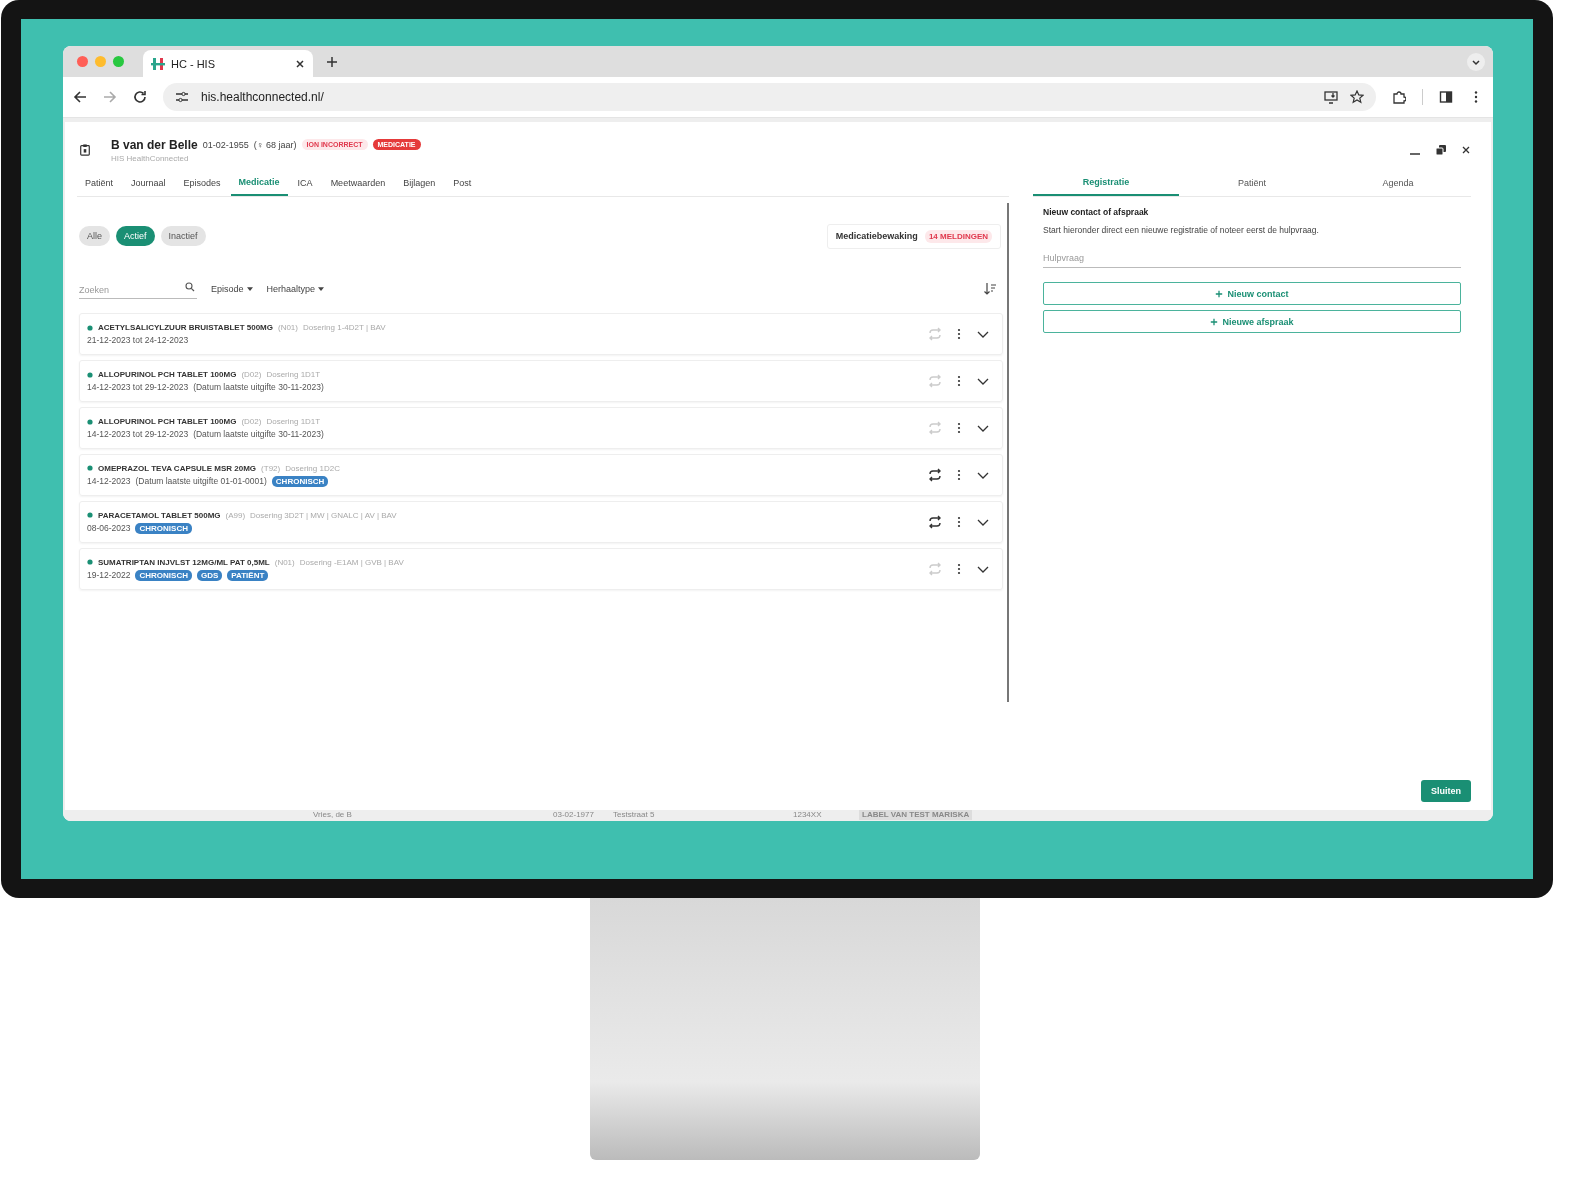 The image size is (1574, 1200). What do you see at coordinates (138, 292) in the screenshot?
I see `search-field: Zoeken` at bounding box center [138, 292].